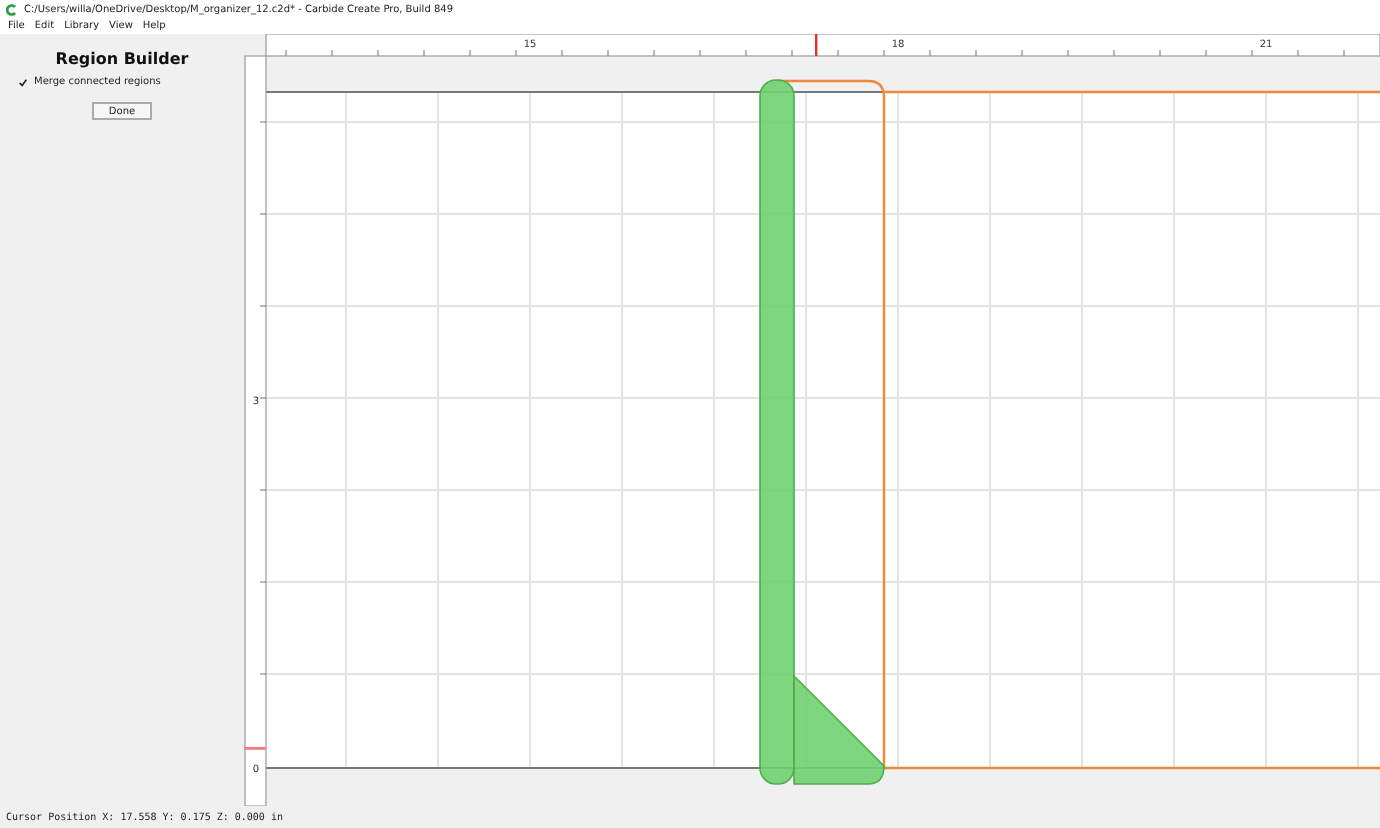 The height and width of the screenshot is (828, 1380). I want to click on checkbox, so click(23, 82).